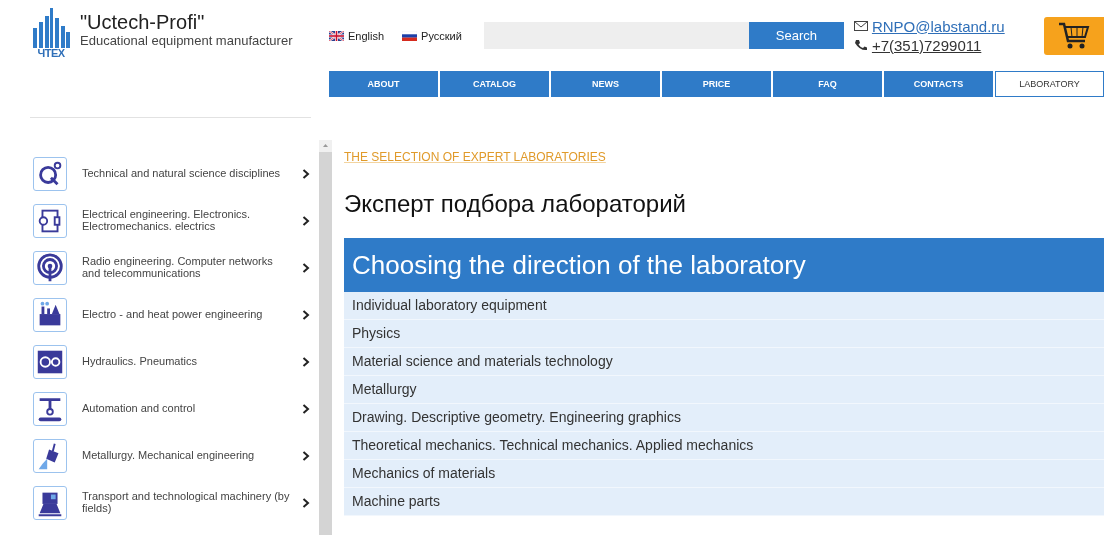  I want to click on category-link: Hydraulics. Pneumatics, so click(187, 361).